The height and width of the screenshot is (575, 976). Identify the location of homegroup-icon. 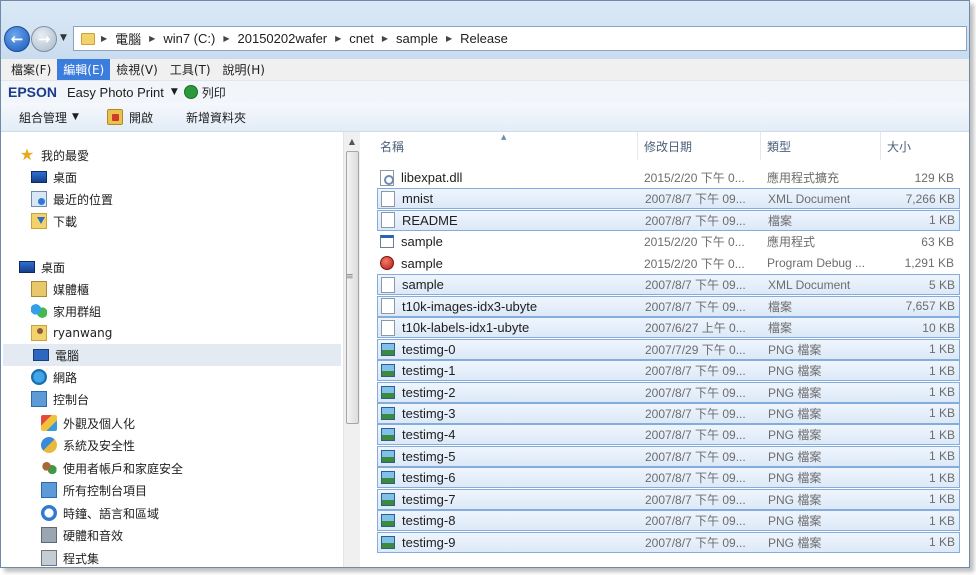
(39, 311).